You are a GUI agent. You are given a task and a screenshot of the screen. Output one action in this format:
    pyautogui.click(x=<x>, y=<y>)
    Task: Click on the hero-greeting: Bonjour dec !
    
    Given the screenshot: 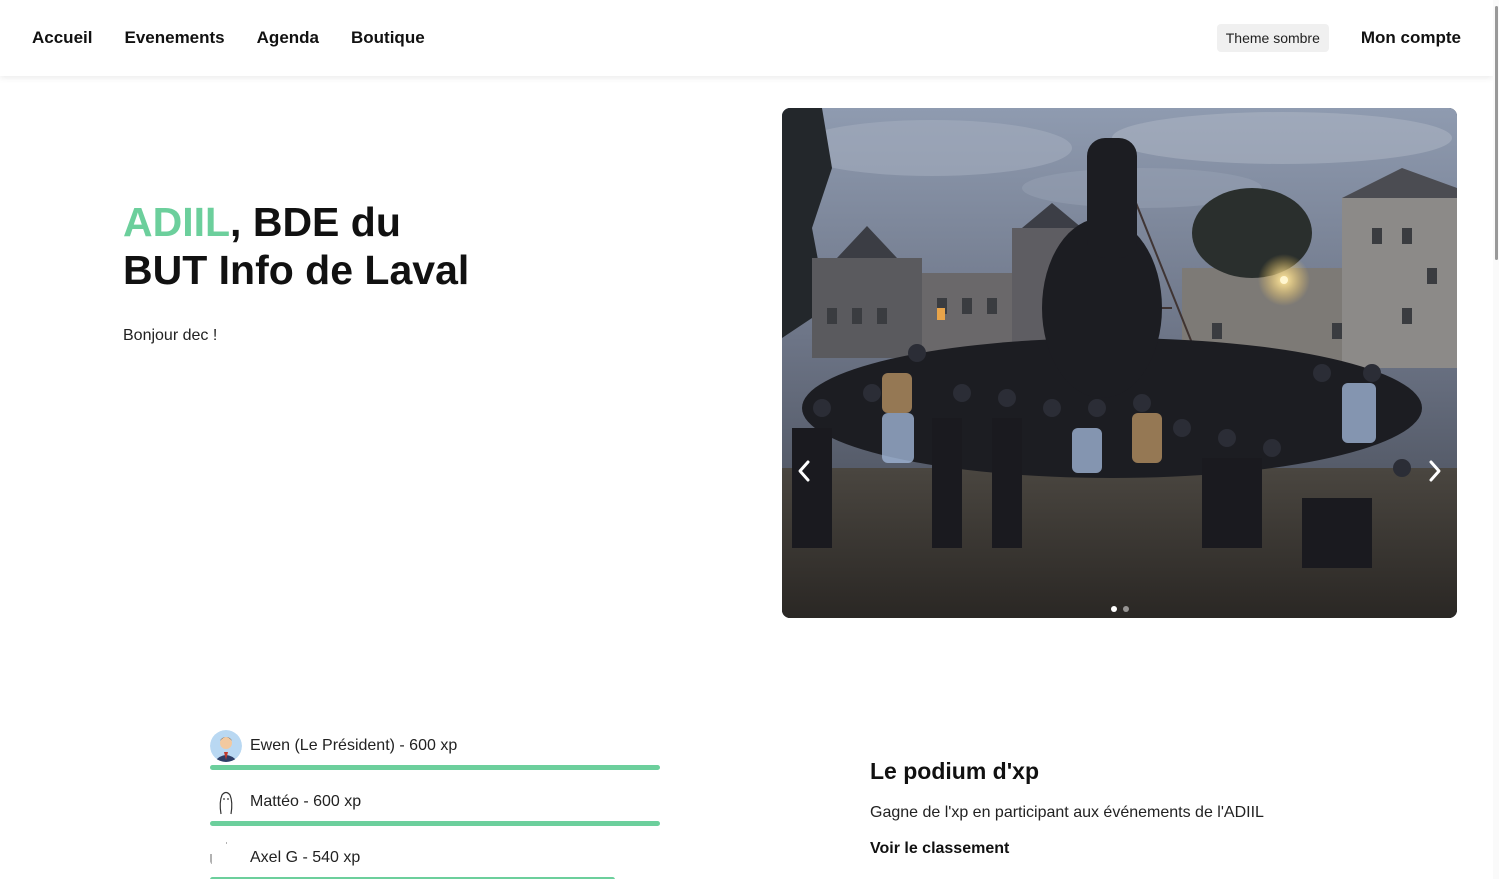 What is the action you would take?
    pyautogui.click(x=170, y=335)
    